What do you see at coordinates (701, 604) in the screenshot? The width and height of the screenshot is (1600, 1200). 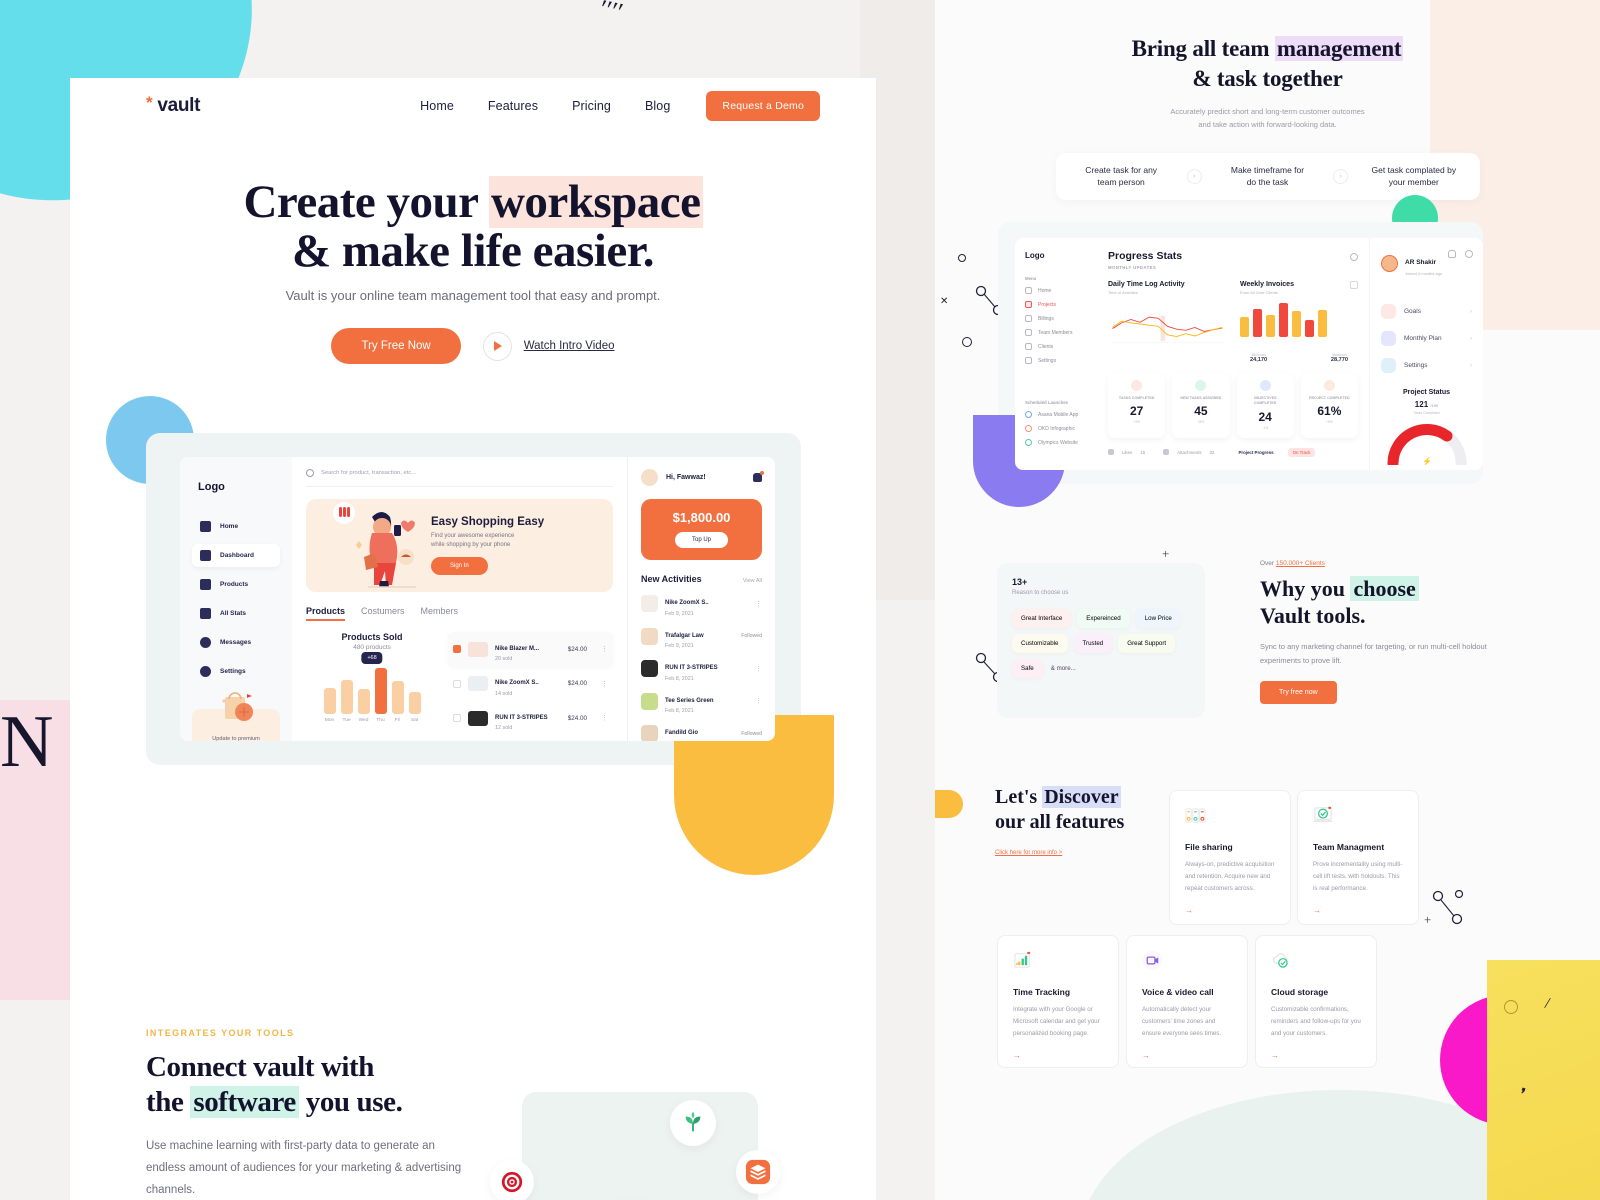 I see `list-item: Nike ZoomX S.. Feb 9, 2021 ⋮` at bounding box center [701, 604].